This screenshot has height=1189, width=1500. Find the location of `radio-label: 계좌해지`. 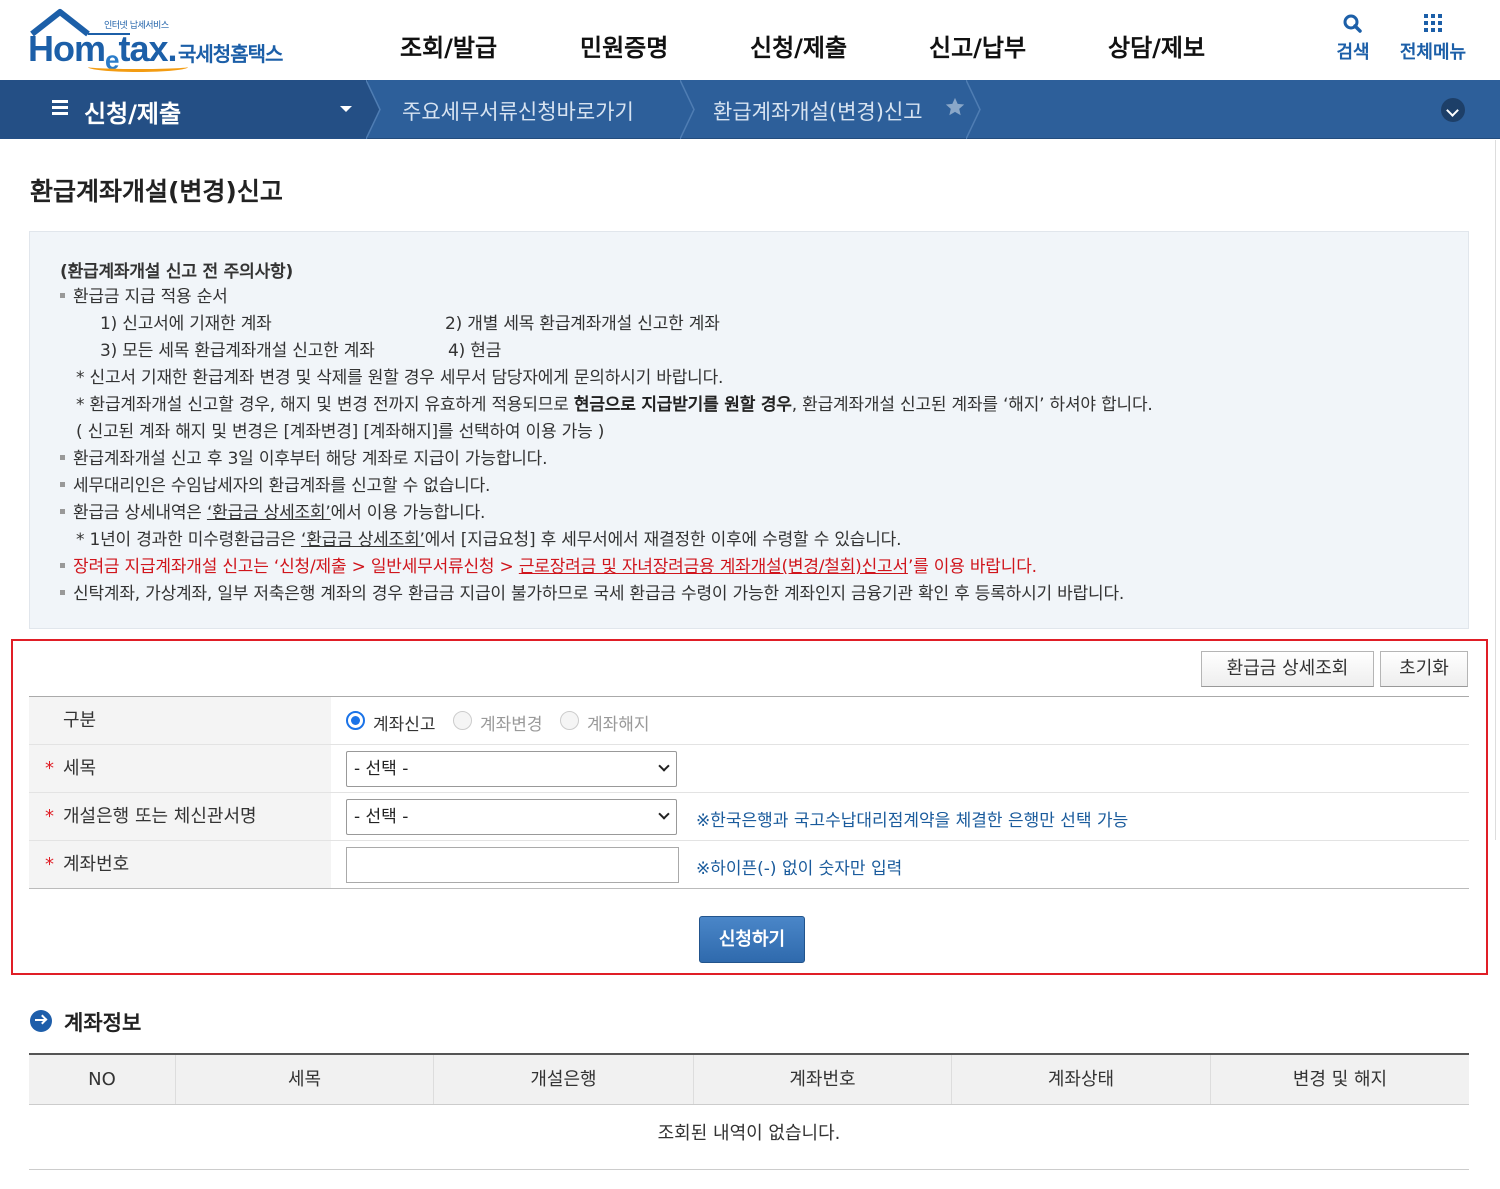

radio-label: 계좌해지 is located at coordinates (618, 722).